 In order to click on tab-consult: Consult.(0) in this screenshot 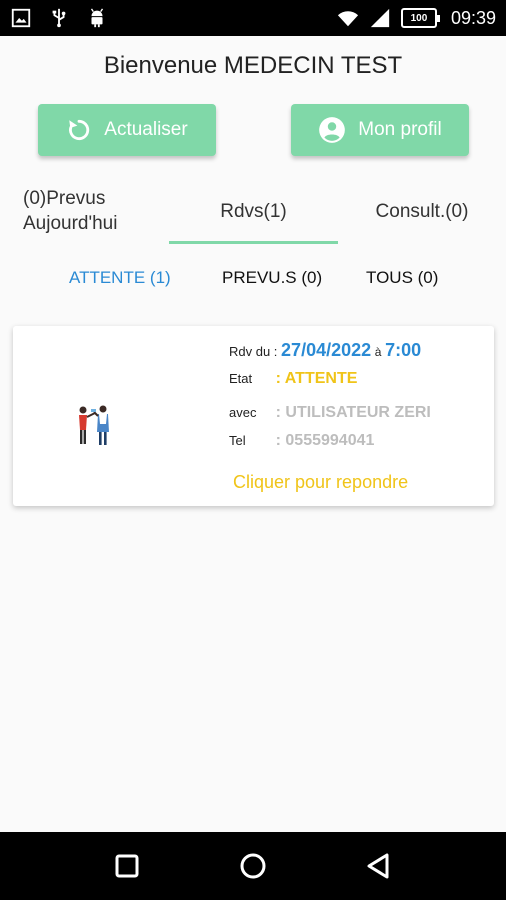, I will do `click(422, 214)`.